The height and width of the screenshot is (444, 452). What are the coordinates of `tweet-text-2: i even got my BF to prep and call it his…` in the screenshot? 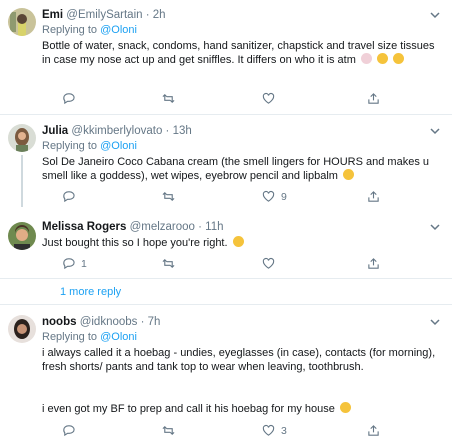 It's located at (242, 409).